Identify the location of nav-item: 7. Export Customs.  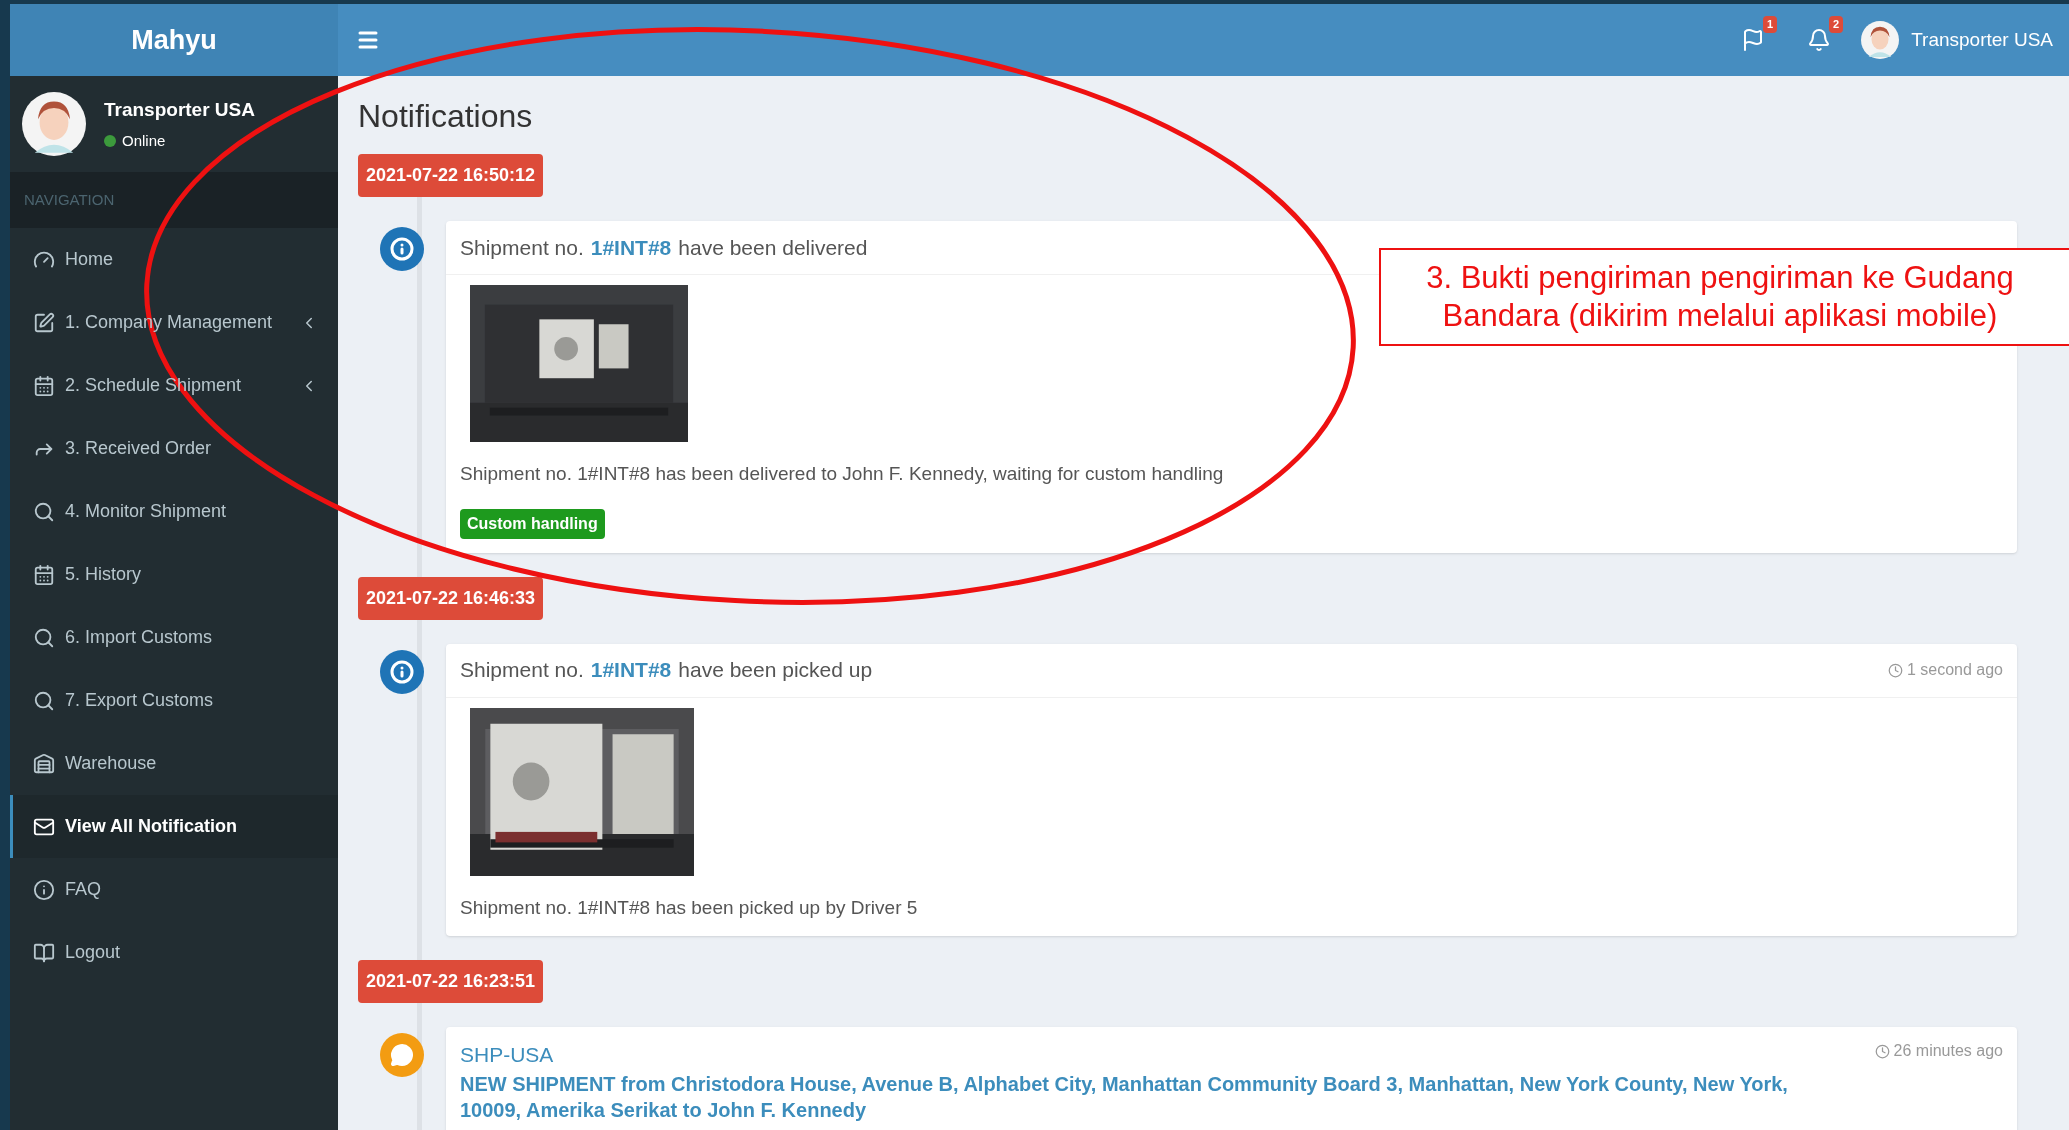
(174, 700).